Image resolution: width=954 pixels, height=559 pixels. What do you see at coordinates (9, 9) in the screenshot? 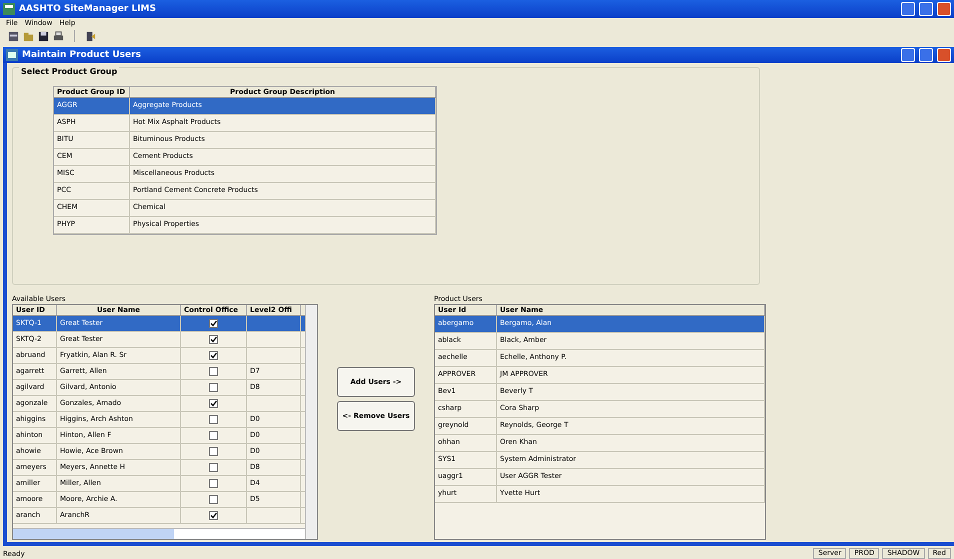
I see `app-icon` at bounding box center [9, 9].